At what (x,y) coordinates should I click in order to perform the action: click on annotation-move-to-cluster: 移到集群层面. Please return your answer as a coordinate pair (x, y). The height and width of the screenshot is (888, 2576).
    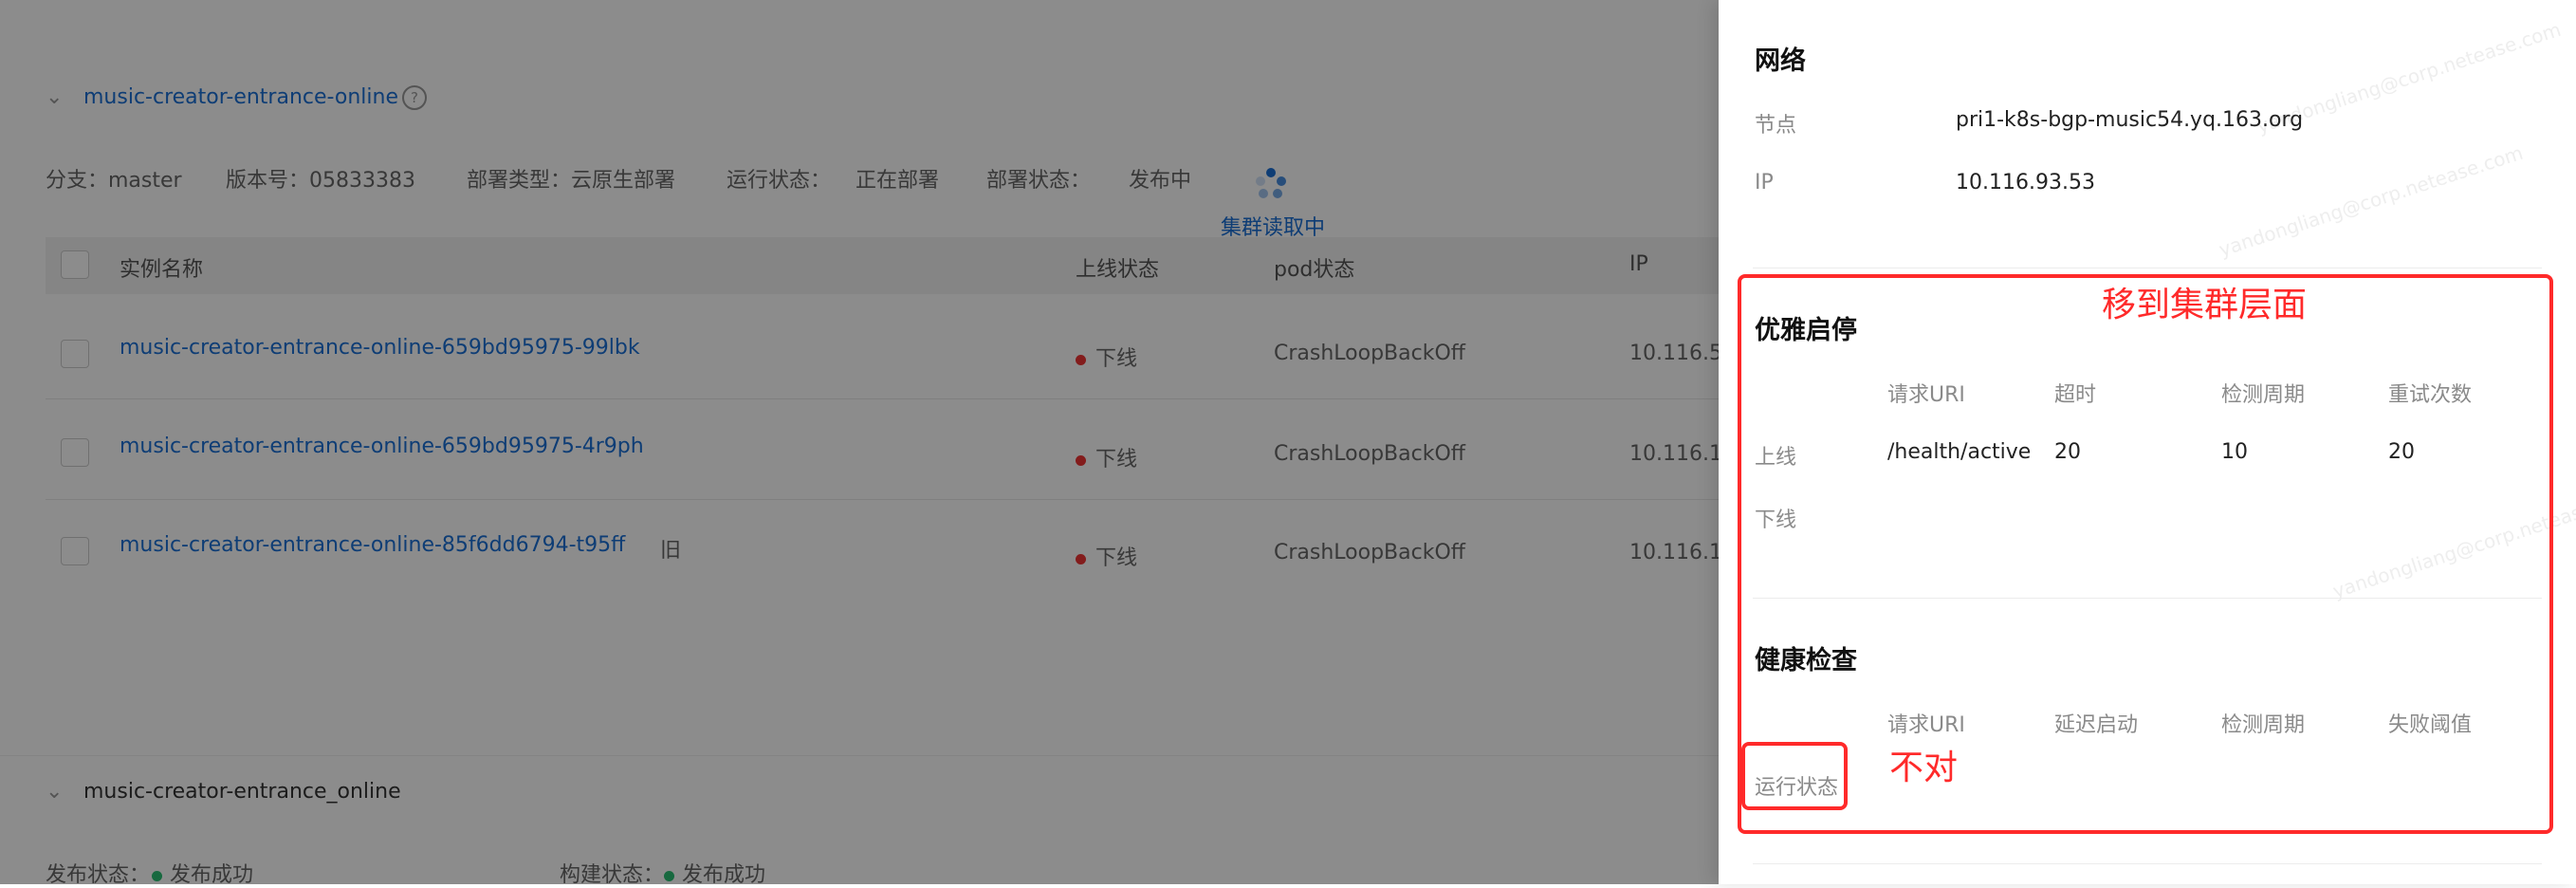
    Looking at the image, I should click on (2205, 305).